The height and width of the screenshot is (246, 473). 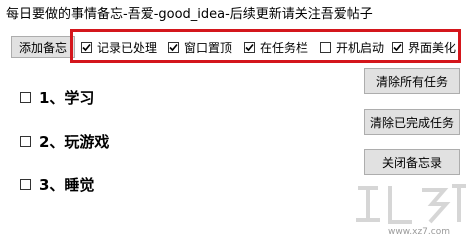 I want to click on title-bar: 每日要做的事情备忘-吾爱-good_idea-后续更新请关注吾爱帖子, so click(x=236, y=13).